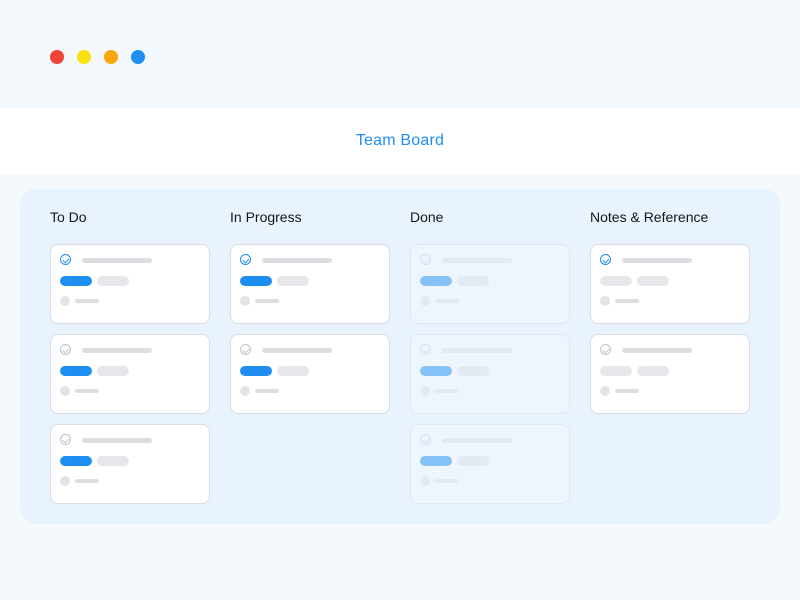  I want to click on column-title: In Progress, so click(266, 217).